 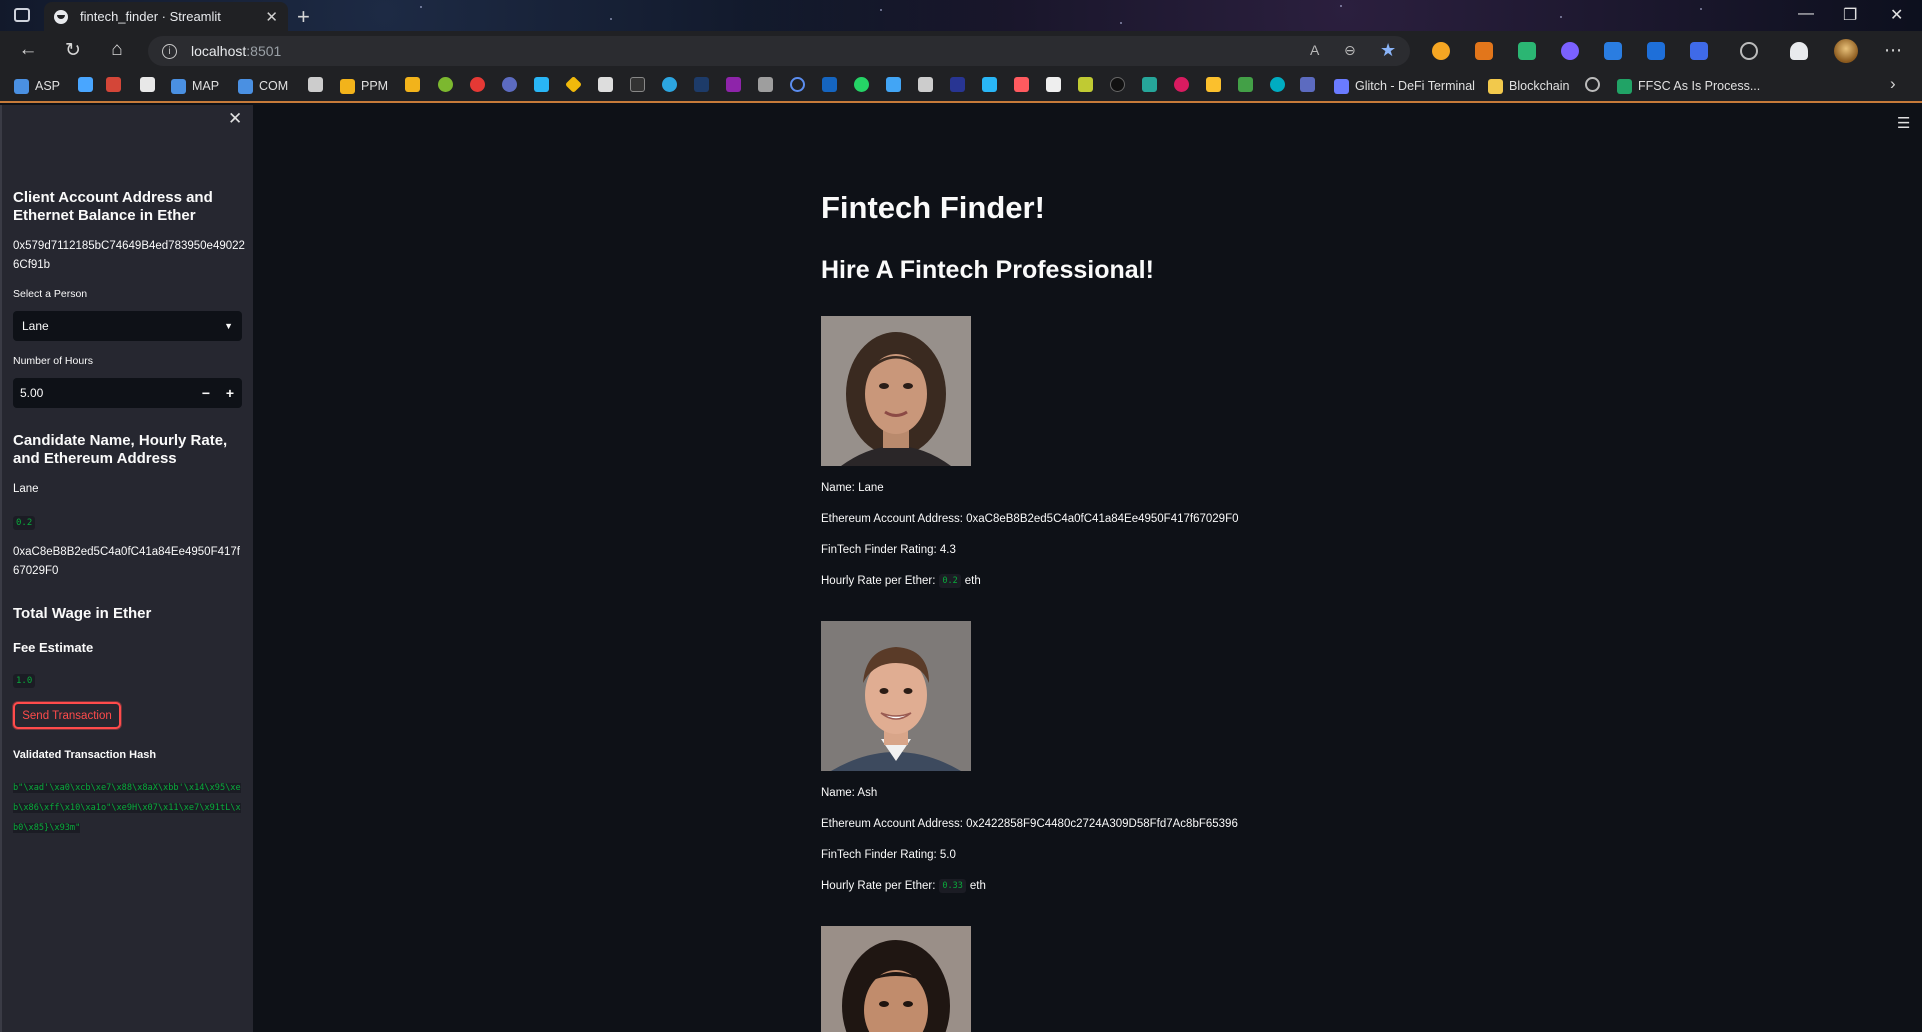 I want to click on favorite-star-icon: ★, so click(x=1388, y=50).